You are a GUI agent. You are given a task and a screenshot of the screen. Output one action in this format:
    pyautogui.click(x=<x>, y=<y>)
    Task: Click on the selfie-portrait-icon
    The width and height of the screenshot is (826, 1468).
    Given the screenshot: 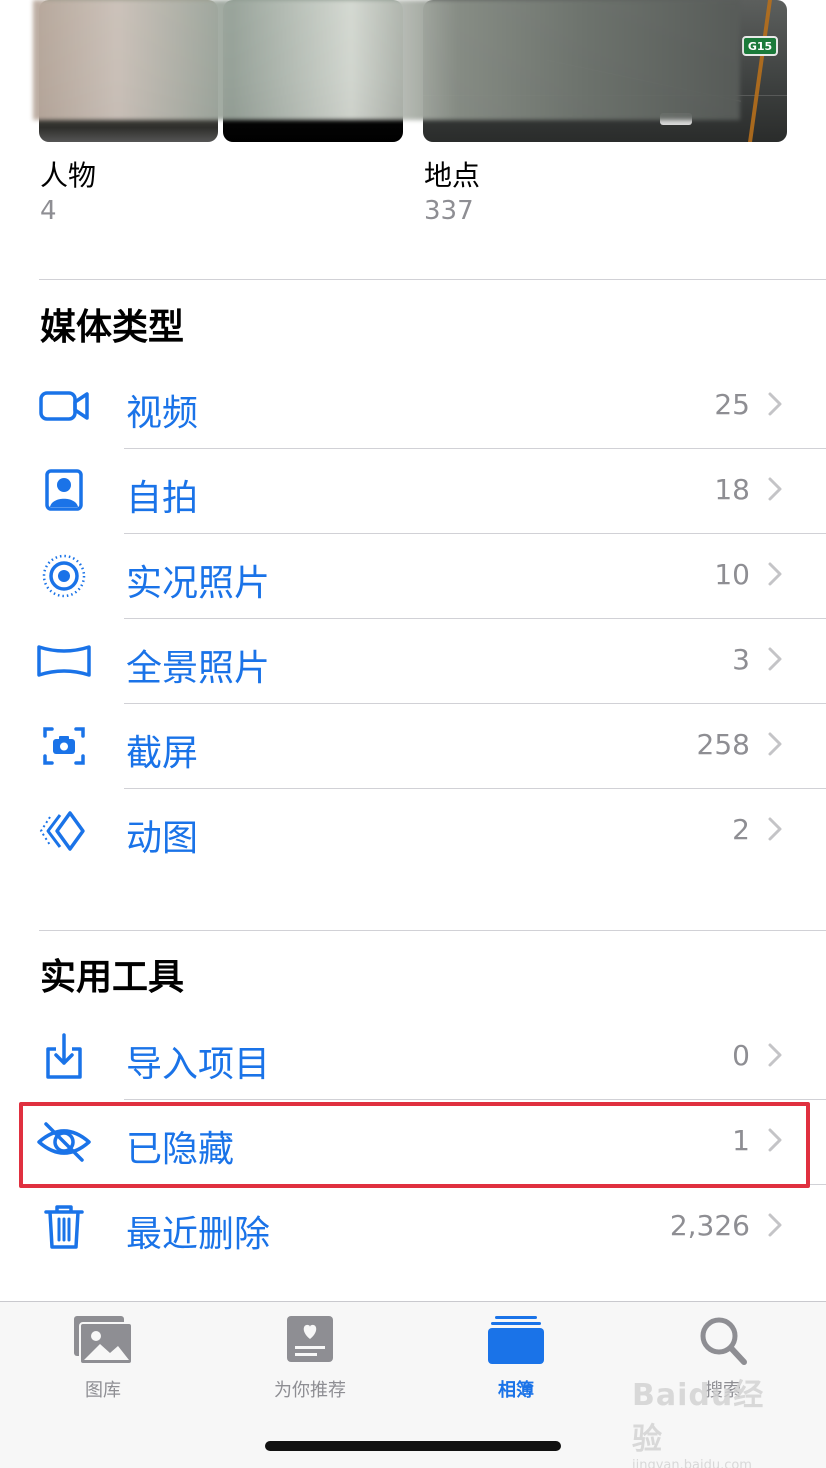 What is the action you would take?
    pyautogui.click(x=64, y=491)
    